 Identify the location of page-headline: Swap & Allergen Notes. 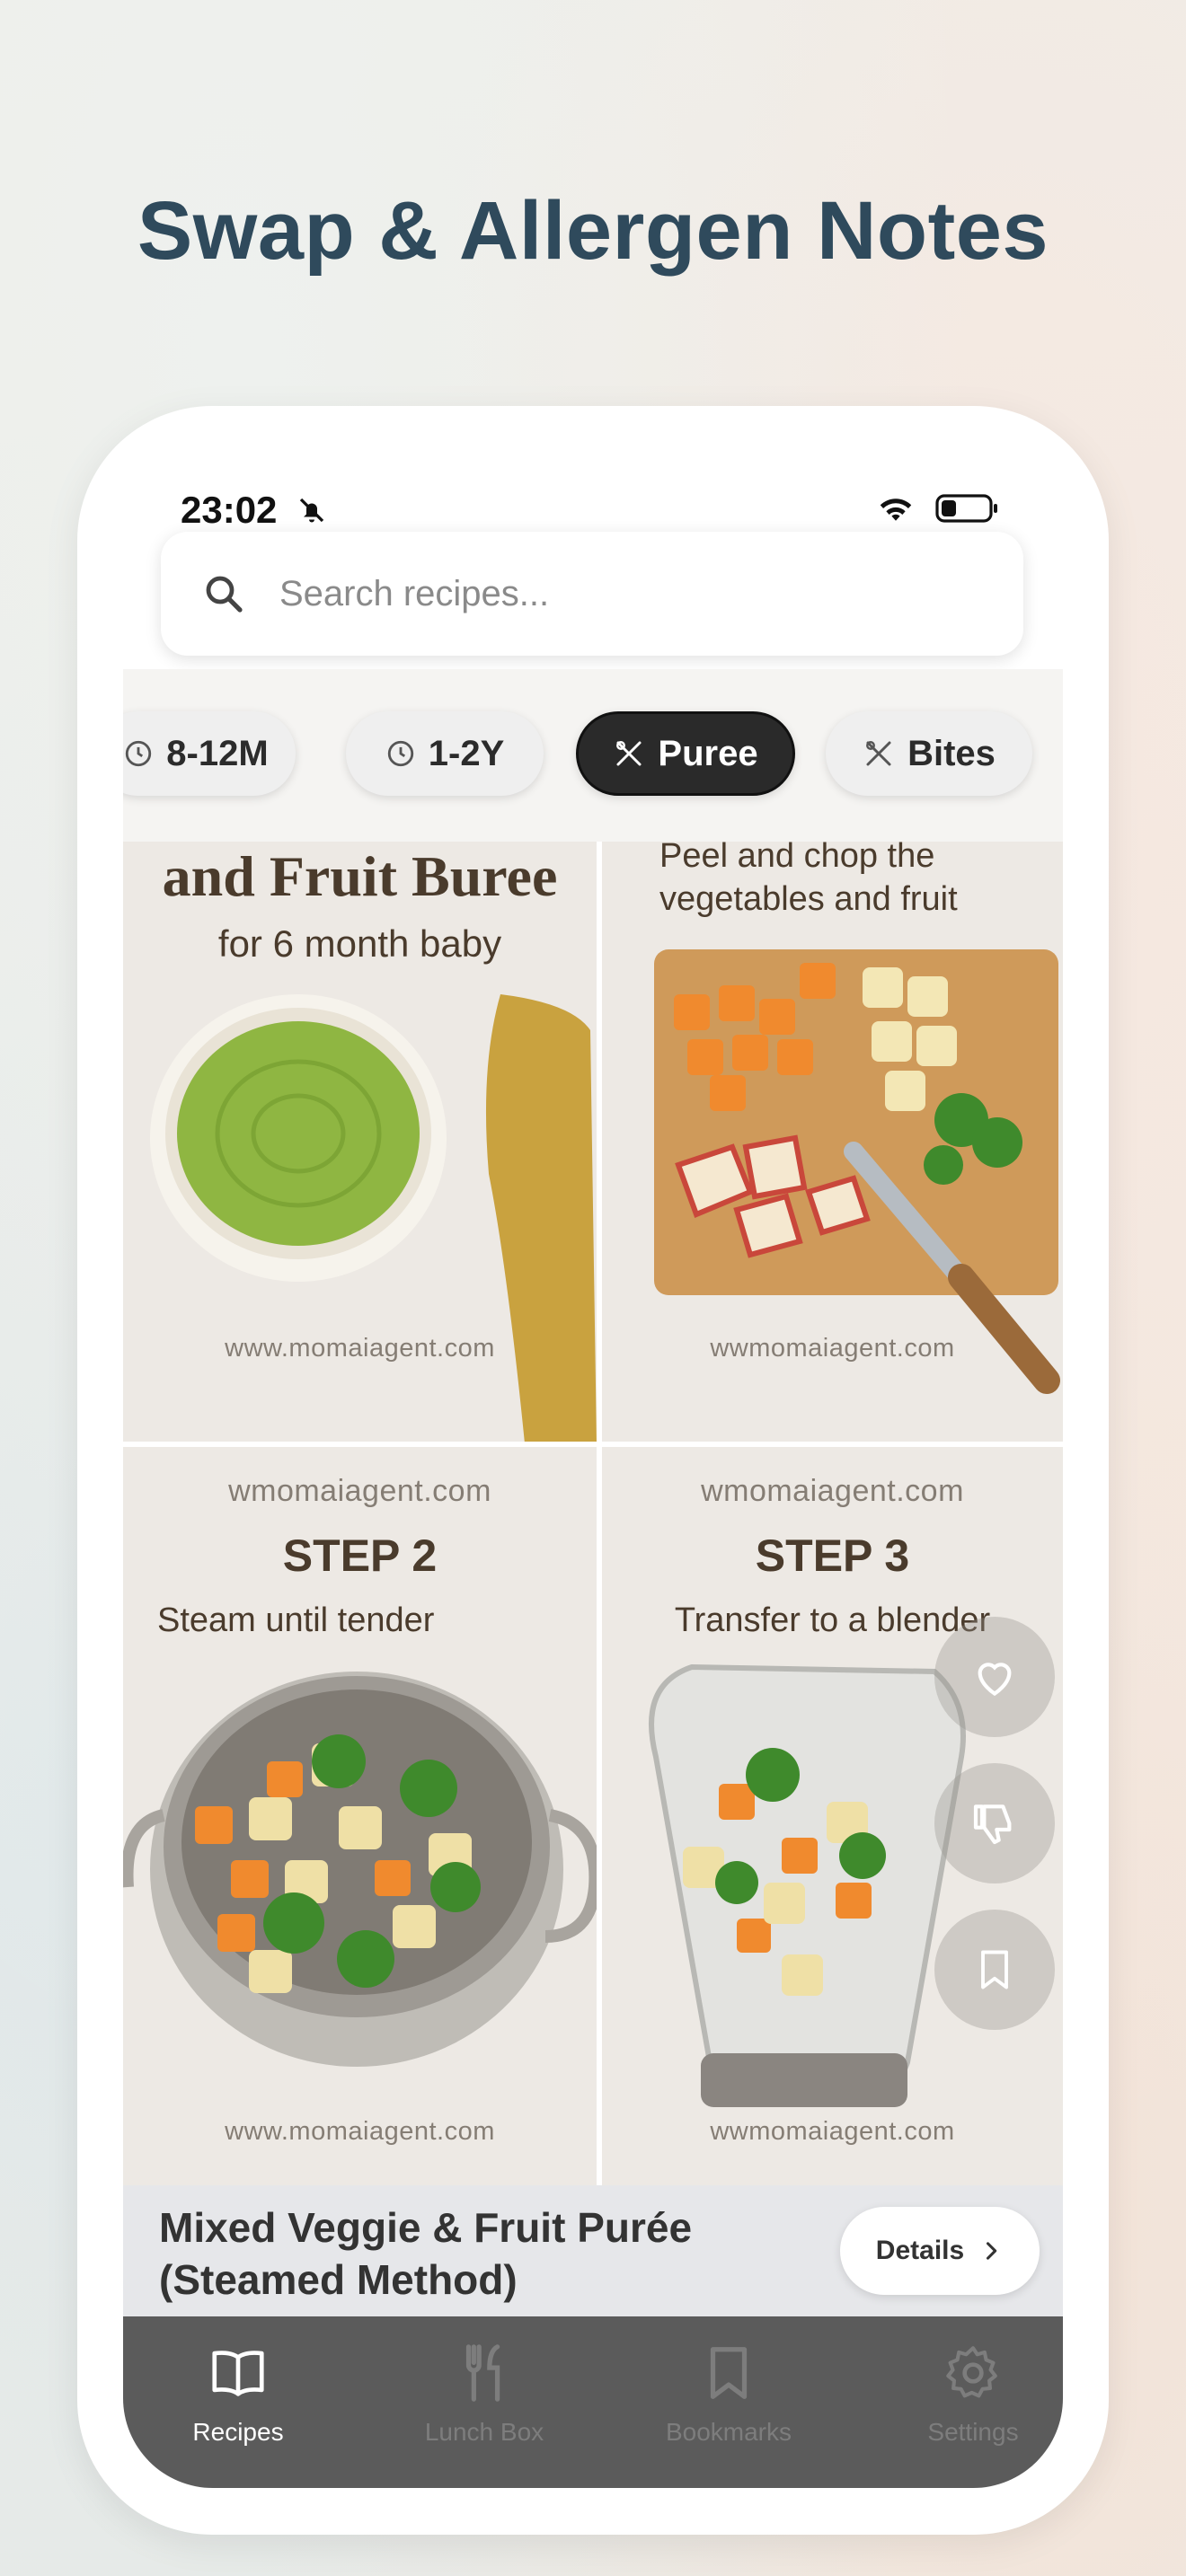
(593, 231).